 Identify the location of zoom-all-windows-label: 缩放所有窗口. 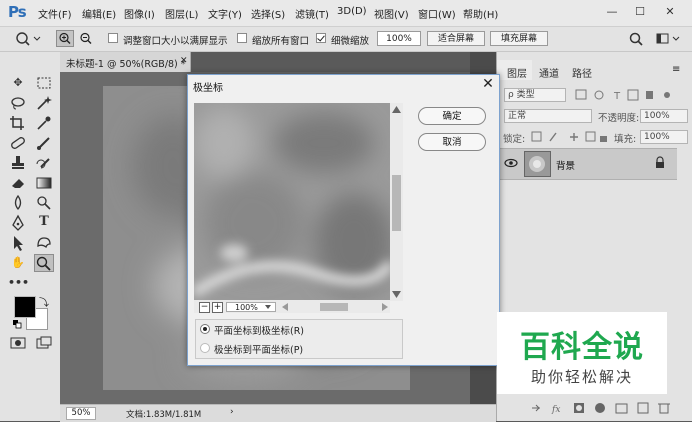
(281, 41).